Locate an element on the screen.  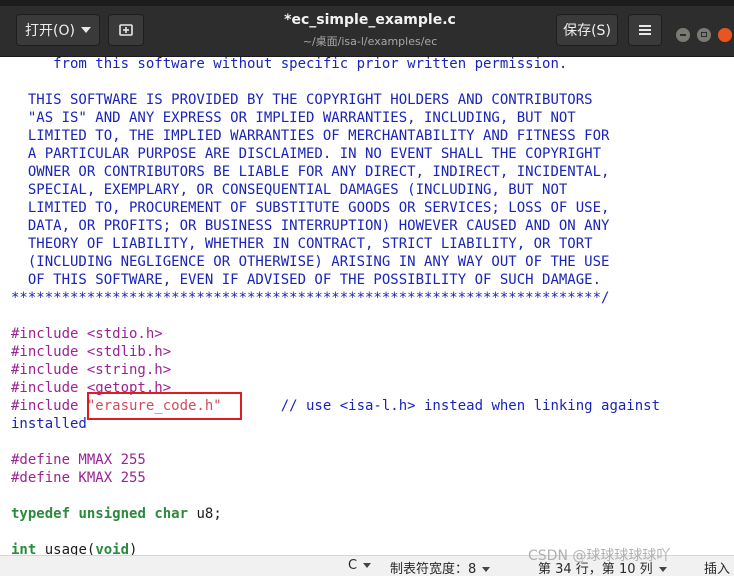
code-token: <string.h> is located at coordinates (129, 370).